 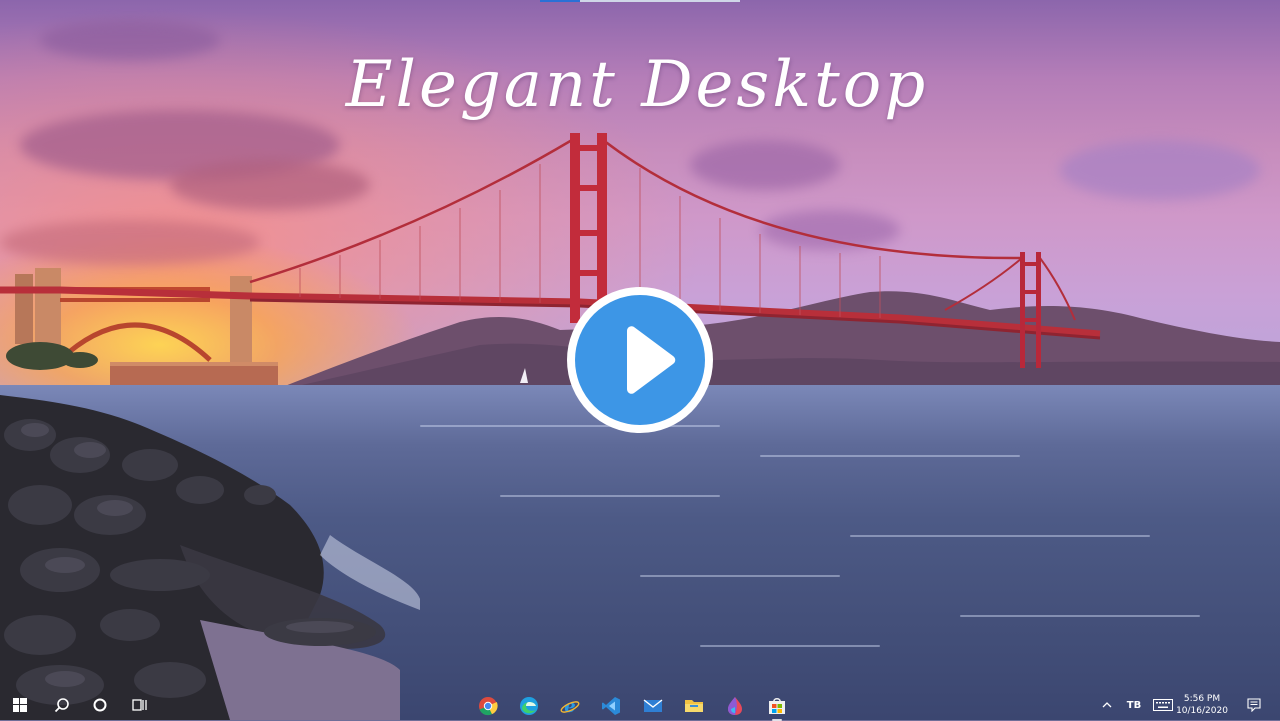 I want to click on rocky-shore, so click(x=210, y=557).